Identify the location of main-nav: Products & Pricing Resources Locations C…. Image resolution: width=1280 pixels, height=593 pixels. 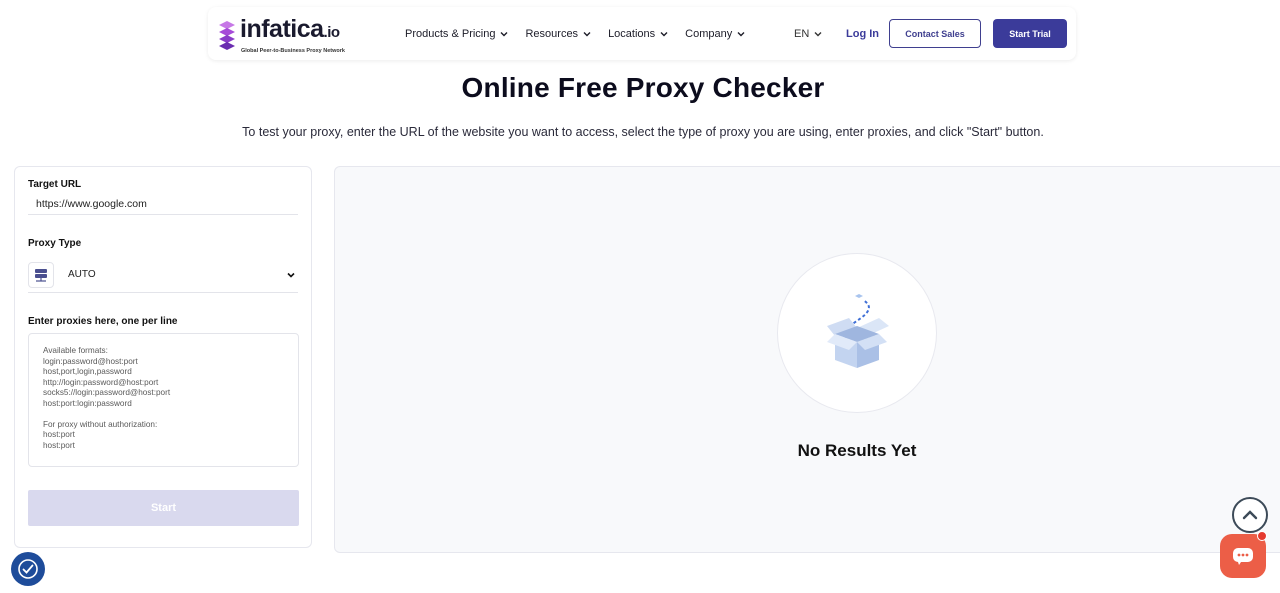
(575, 33).